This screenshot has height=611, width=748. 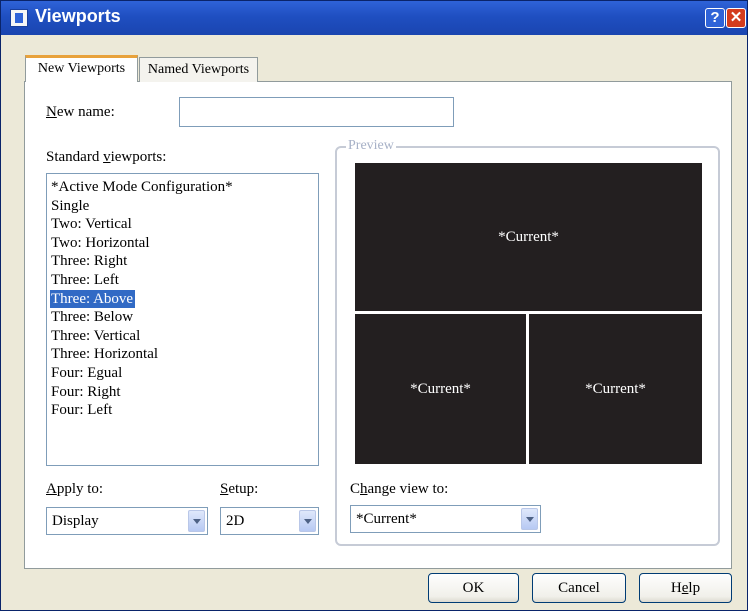 What do you see at coordinates (91, 317) in the screenshot?
I see `viewport-option: Three: Below` at bounding box center [91, 317].